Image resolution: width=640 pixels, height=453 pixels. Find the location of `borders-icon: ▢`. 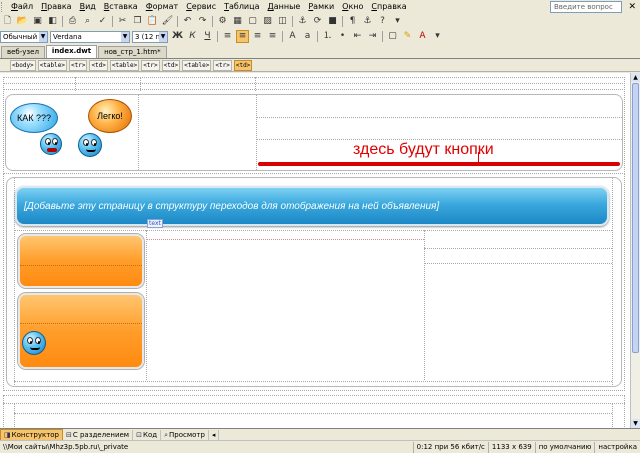

borders-icon: ▢ is located at coordinates (392, 36).